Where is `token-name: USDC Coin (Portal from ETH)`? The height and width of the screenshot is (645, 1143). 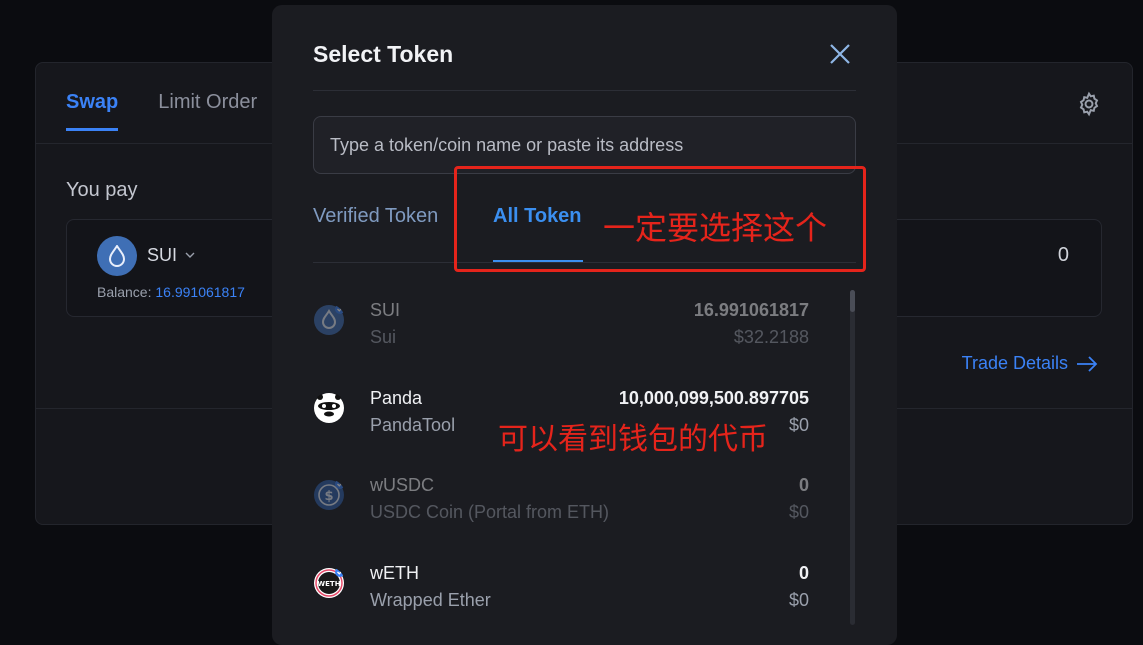 token-name: USDC Coin (Portal from ETH) is located at coordinates (490, 512).